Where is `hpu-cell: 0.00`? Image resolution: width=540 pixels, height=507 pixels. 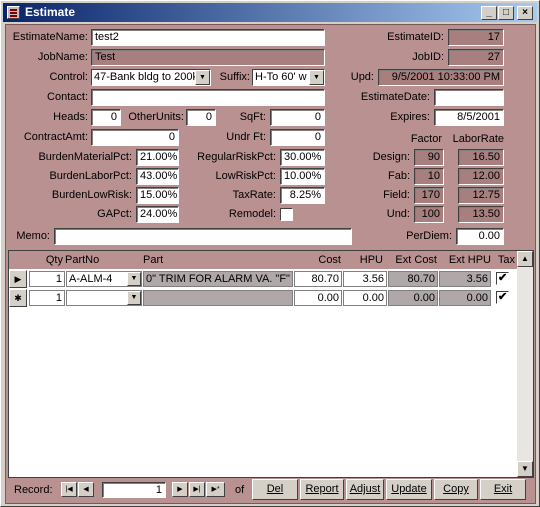
hpu-cell: 0.00 is located at coordinates (365, 298).